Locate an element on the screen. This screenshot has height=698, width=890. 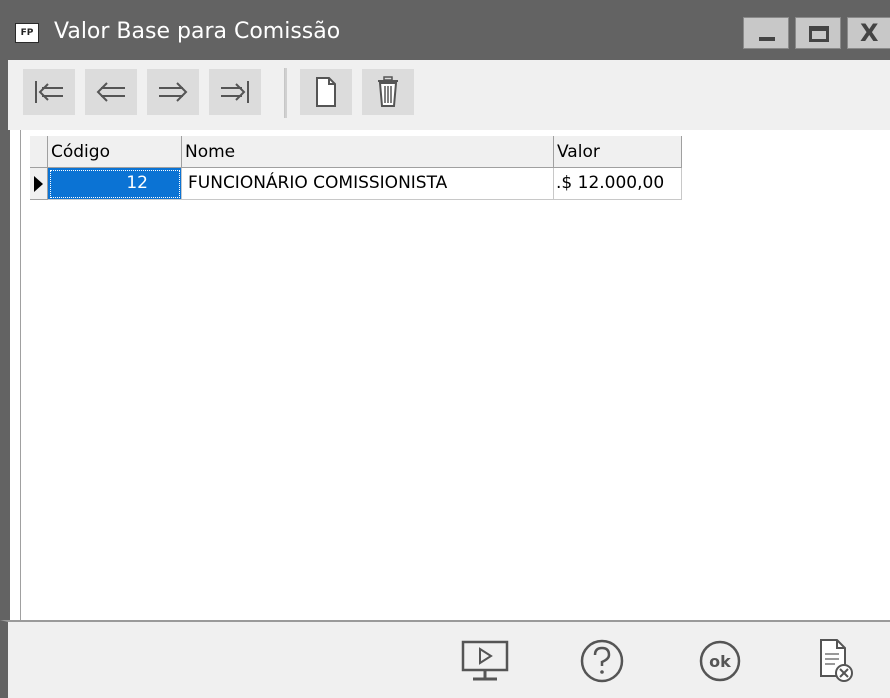
ok-button: ok is located at coordinates (720, 661).